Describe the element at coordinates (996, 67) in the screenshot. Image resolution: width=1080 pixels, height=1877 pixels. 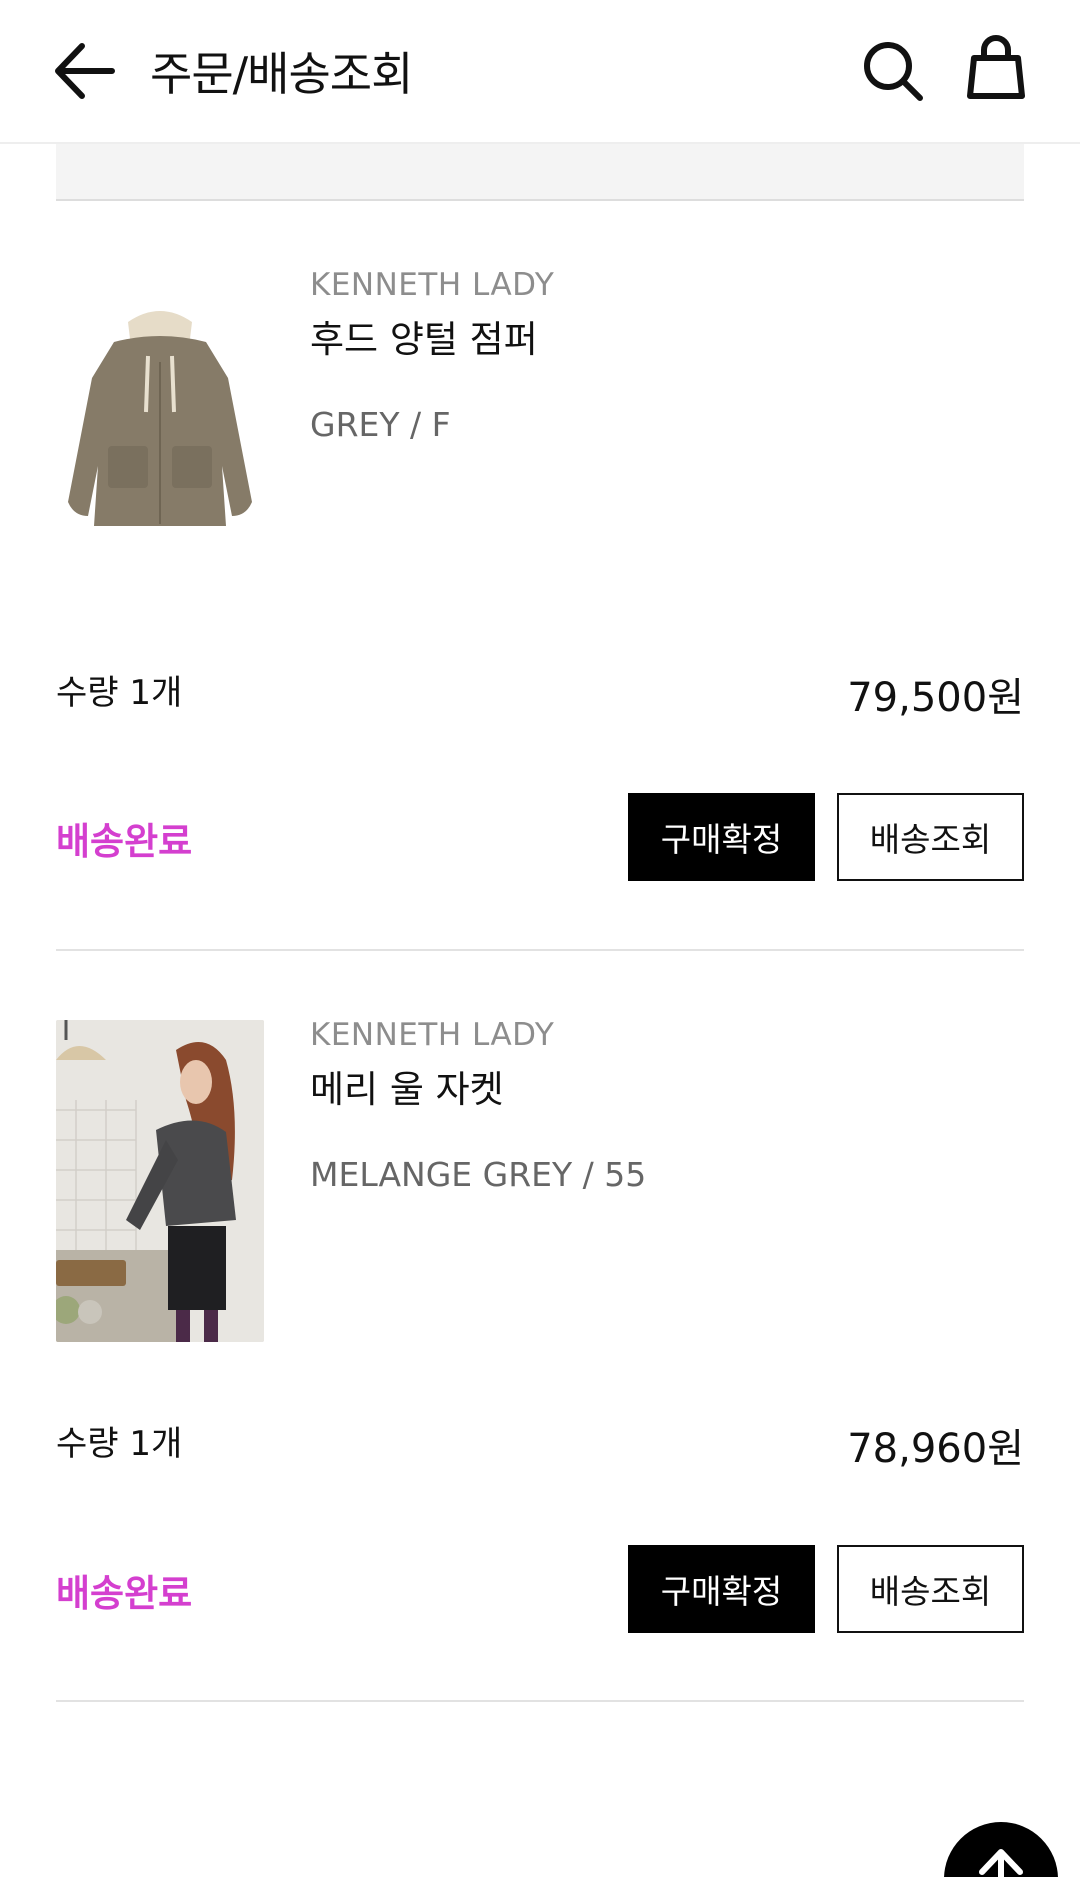
I see `shopping-bag-icon` at that location.